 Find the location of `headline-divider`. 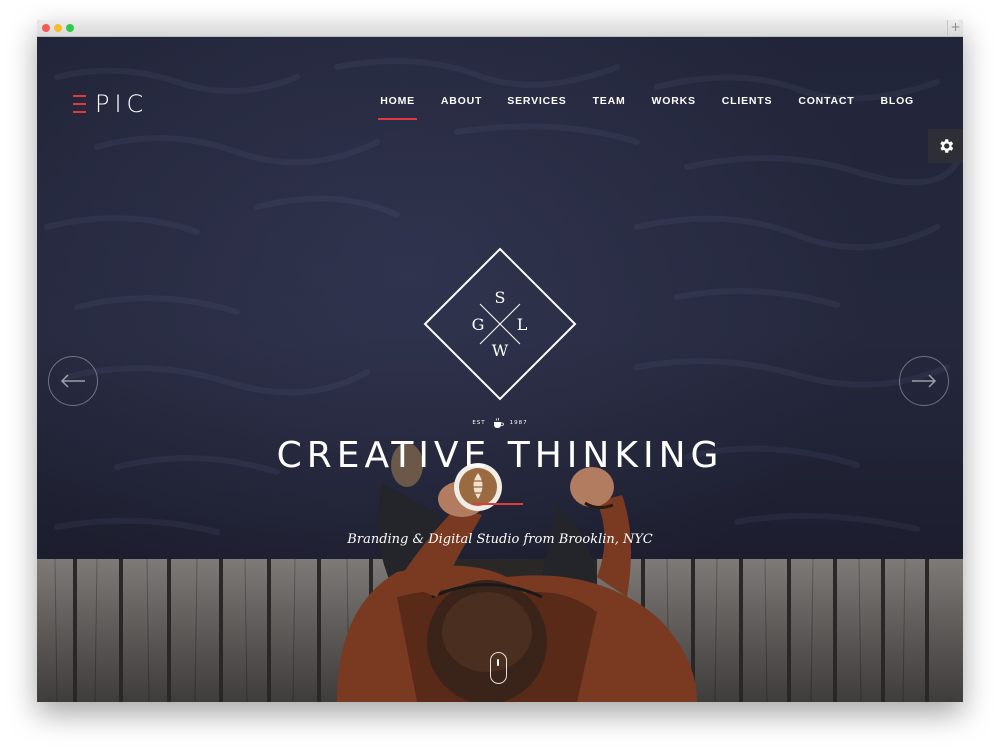

headline-divider is located at coordinates (498, 504).